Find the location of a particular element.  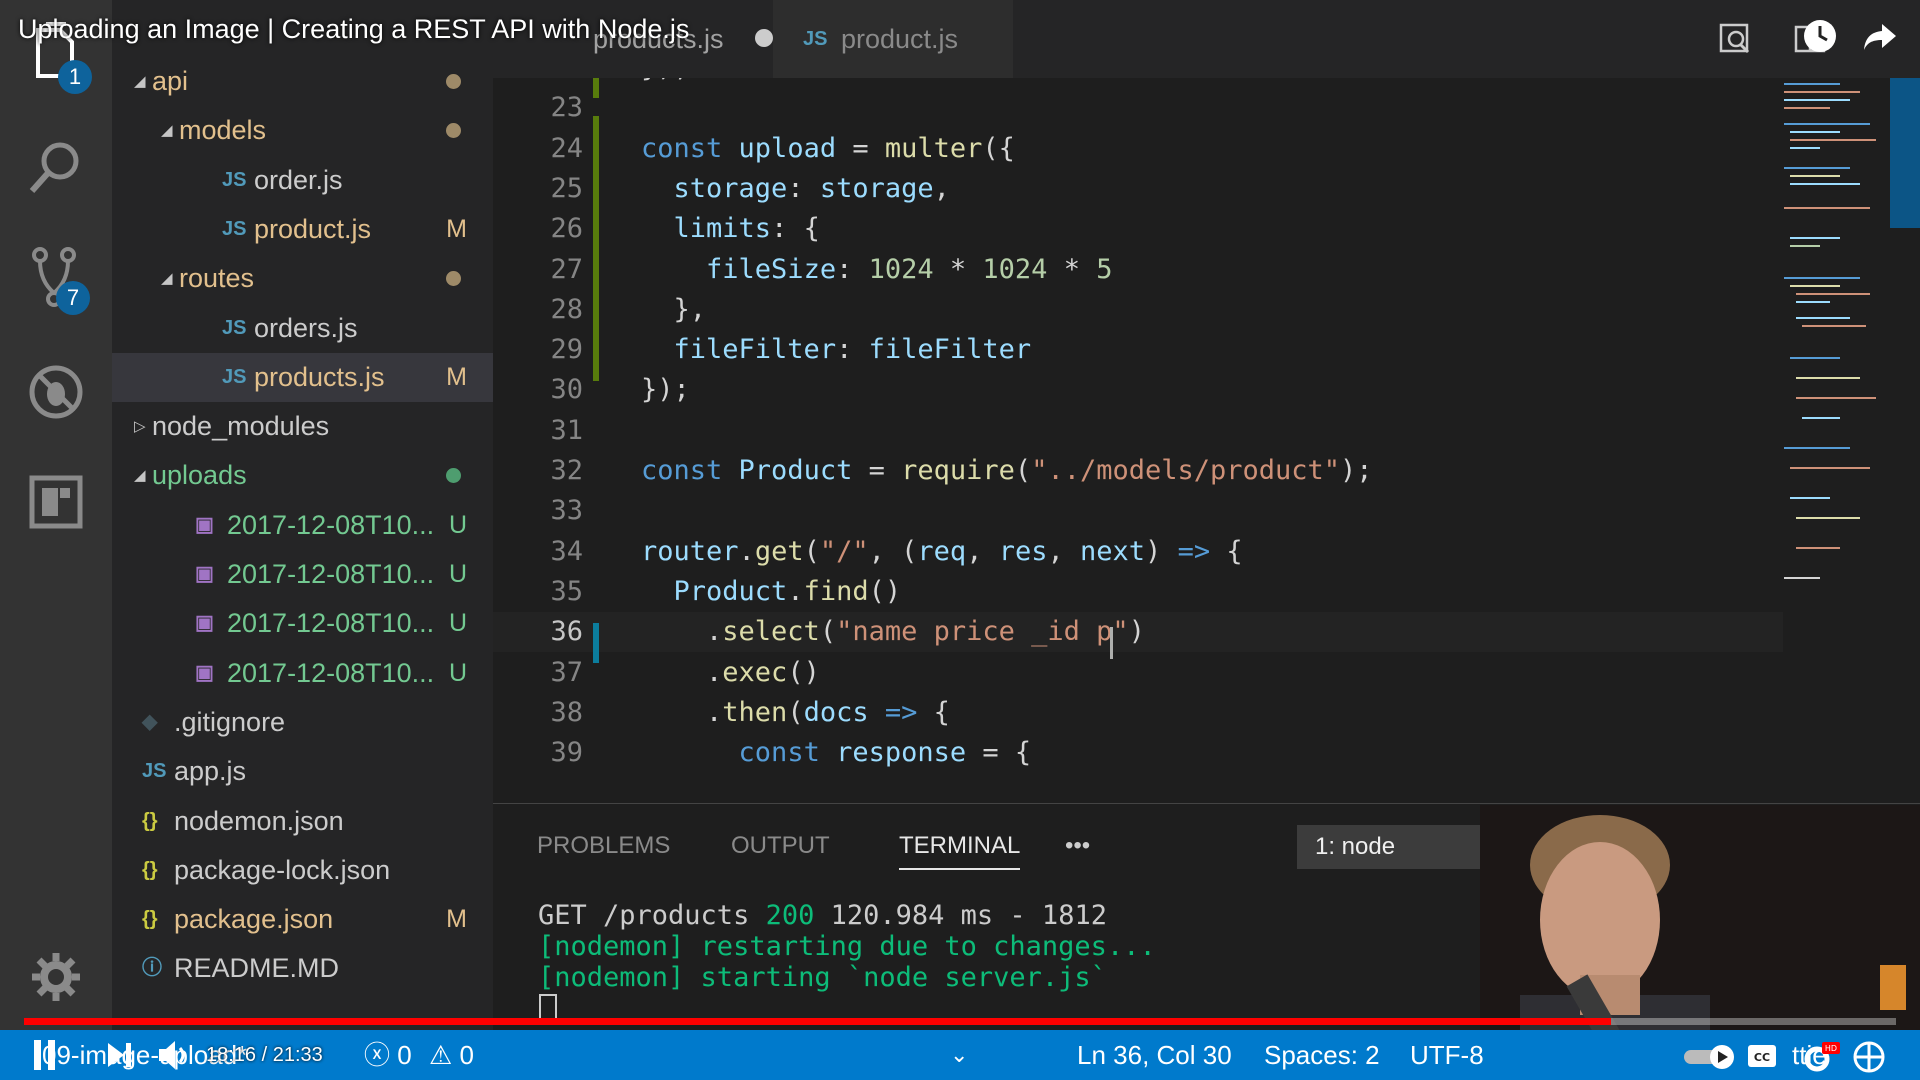

code-line: 24 const upload = multer({ is located at coordinates (1138, 149).